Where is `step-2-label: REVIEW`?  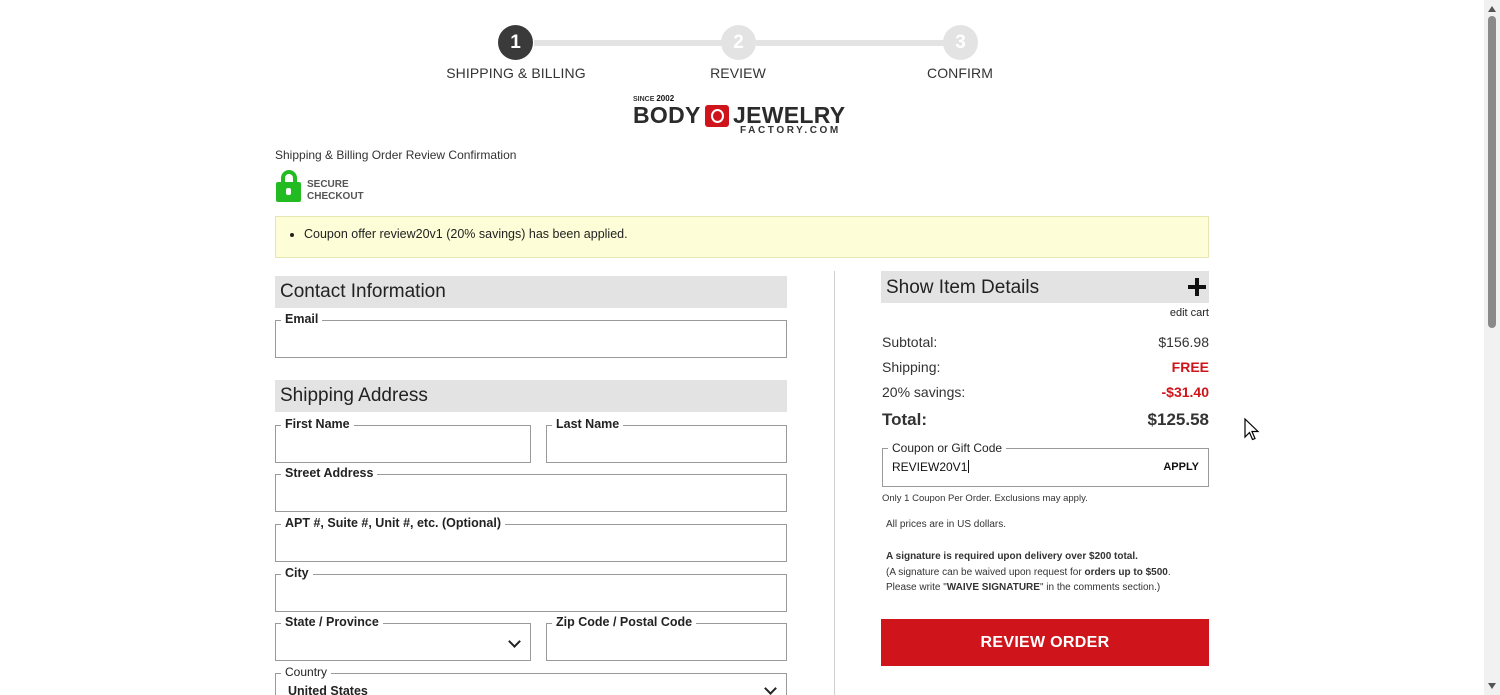 step-2-label: REVIEW is located at coordinates (738, 73).